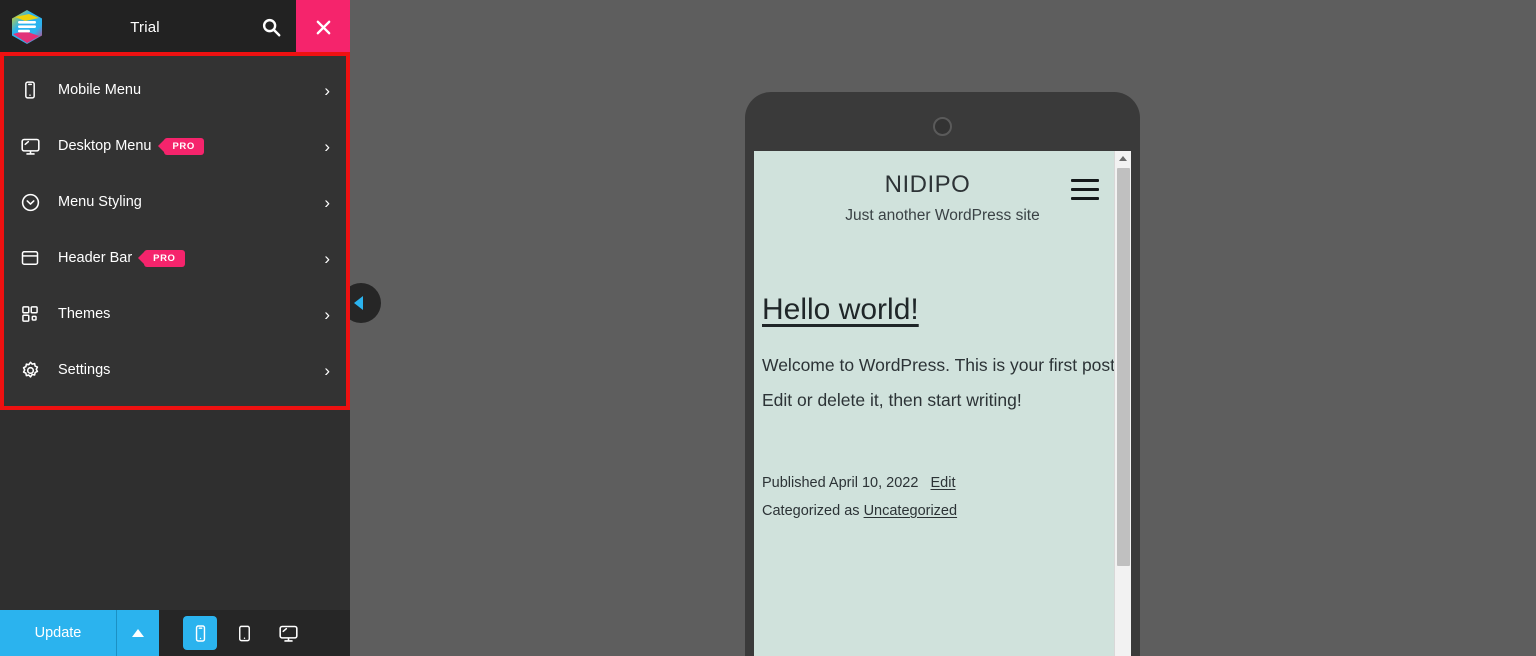 The image size is (1536, 656). I want to click on header-bar-icon, so click(35, 258).